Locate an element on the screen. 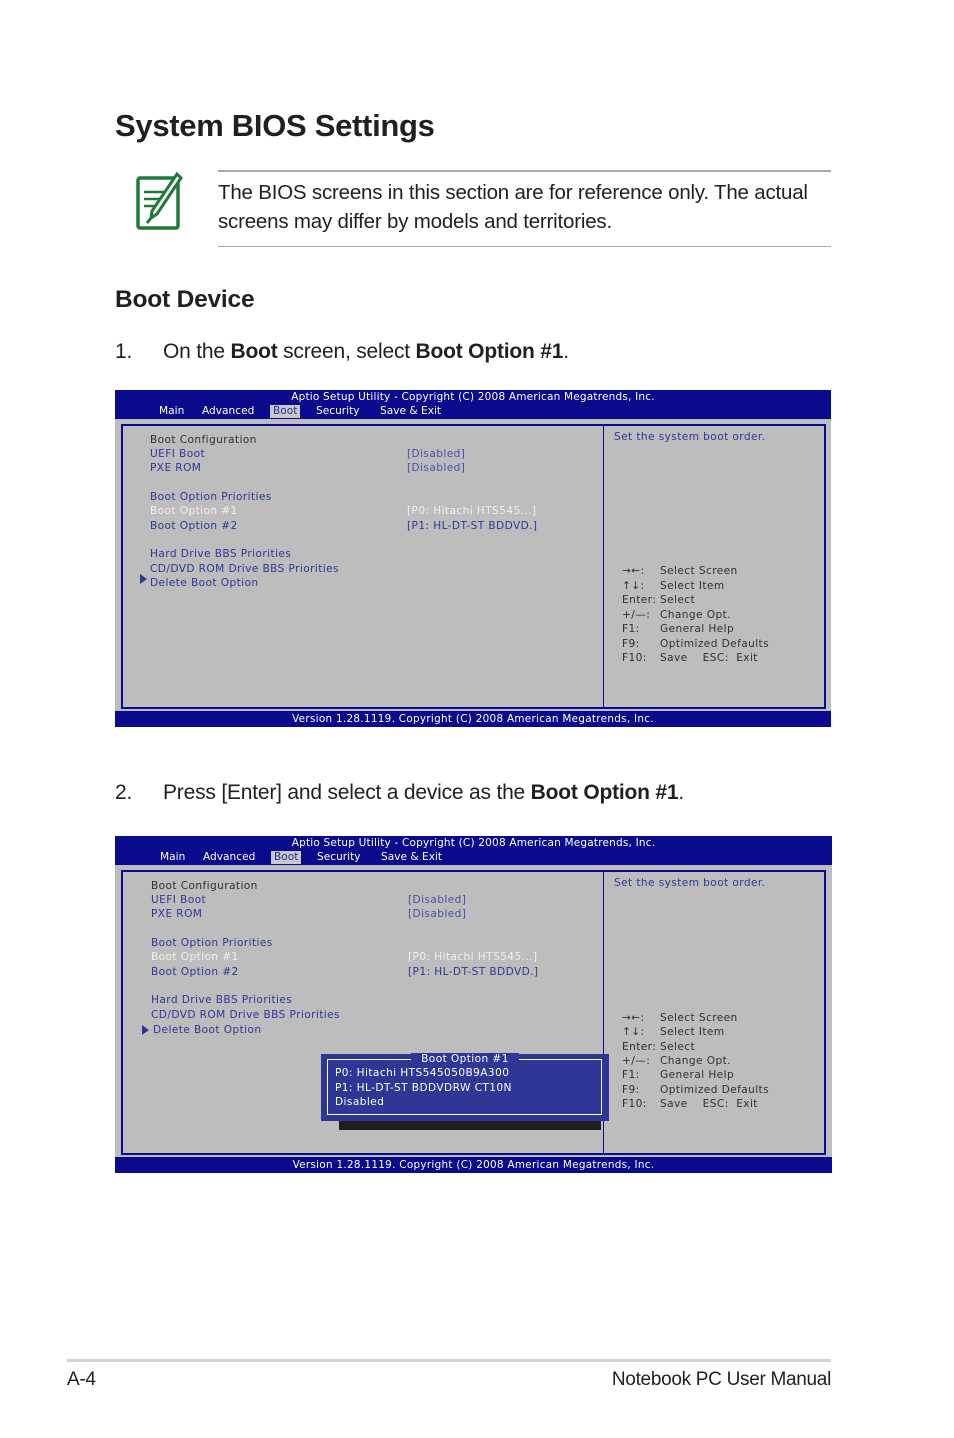 This screenshot has width=954, height=1438. boot-configuration-label: Boot Configuration is located at coordinates (204, 886).